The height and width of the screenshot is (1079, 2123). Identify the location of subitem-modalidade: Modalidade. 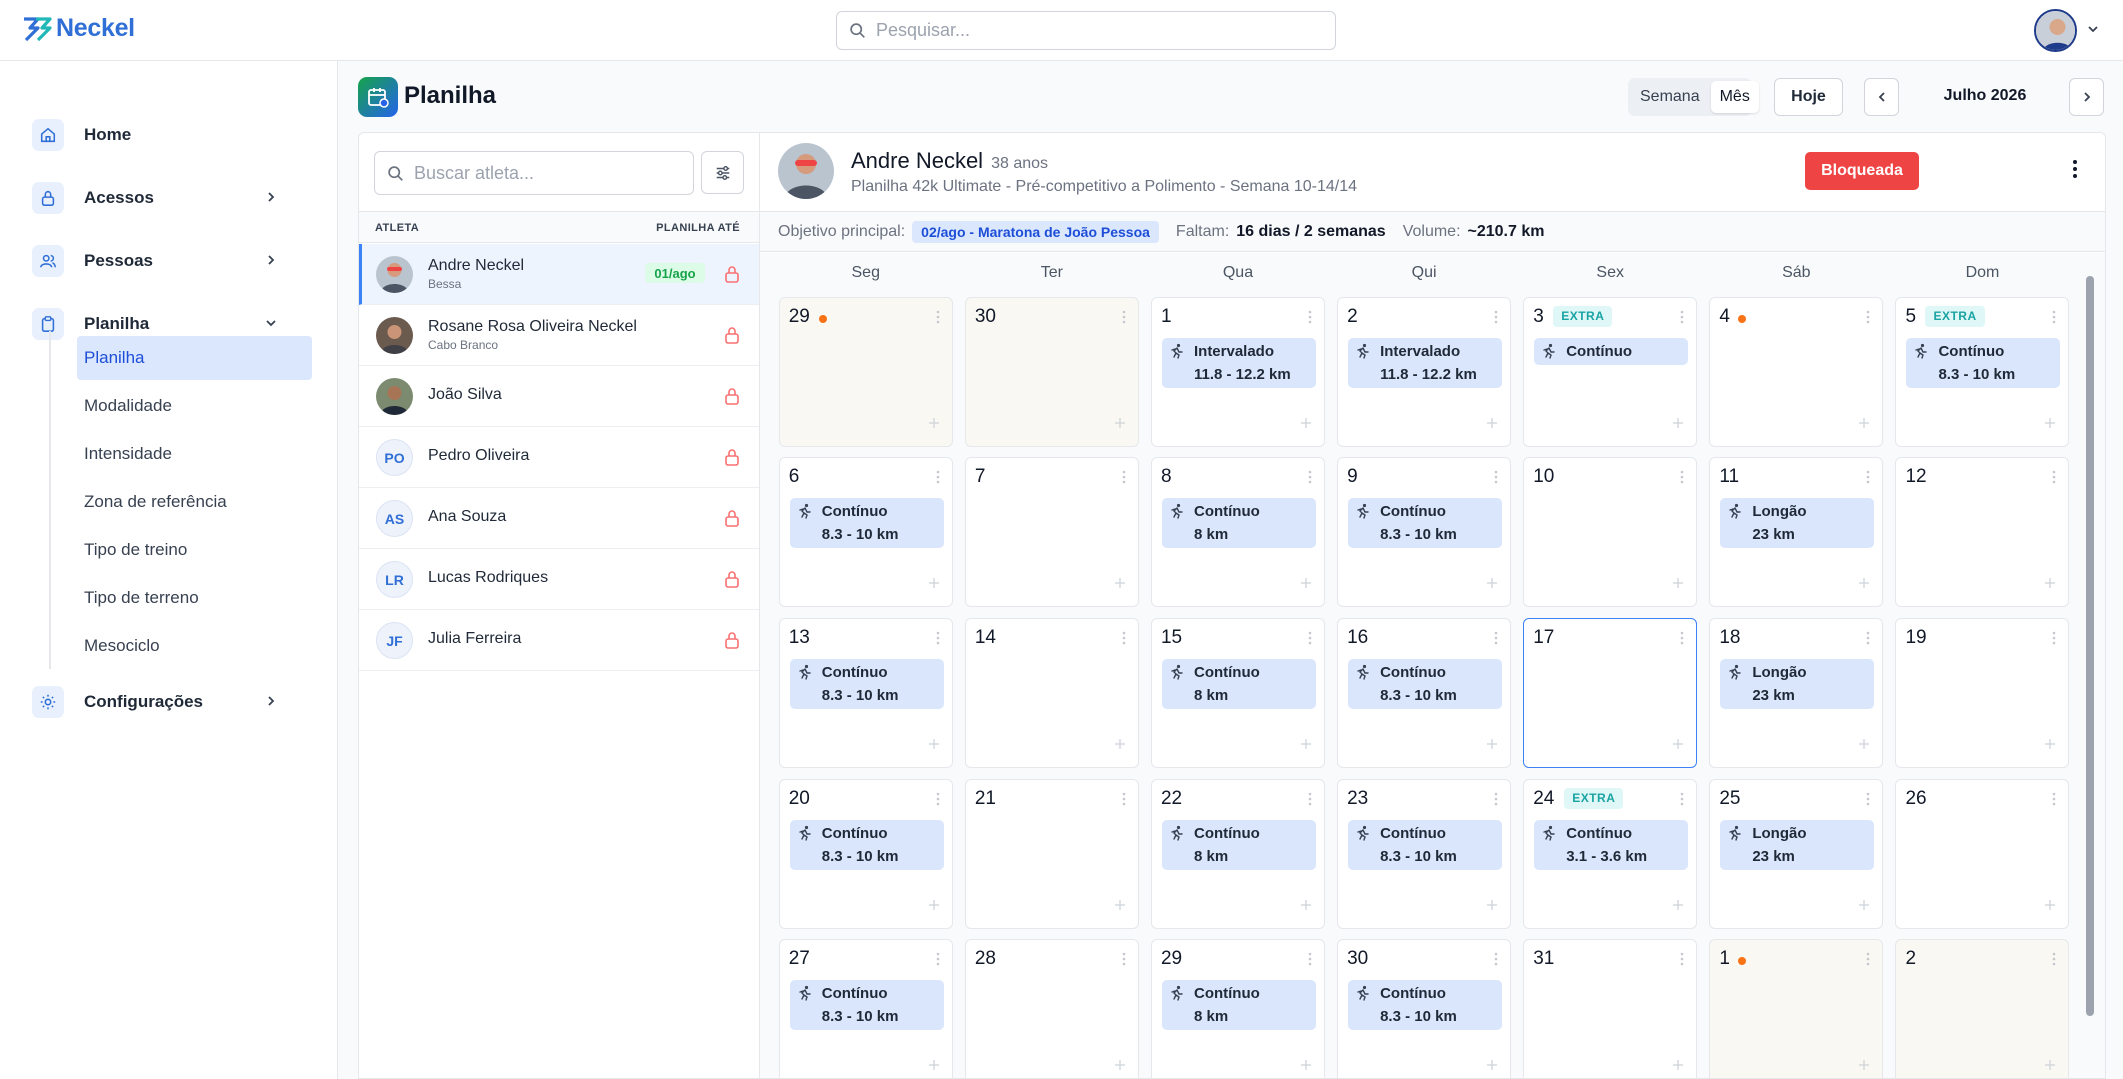
(194, 406).